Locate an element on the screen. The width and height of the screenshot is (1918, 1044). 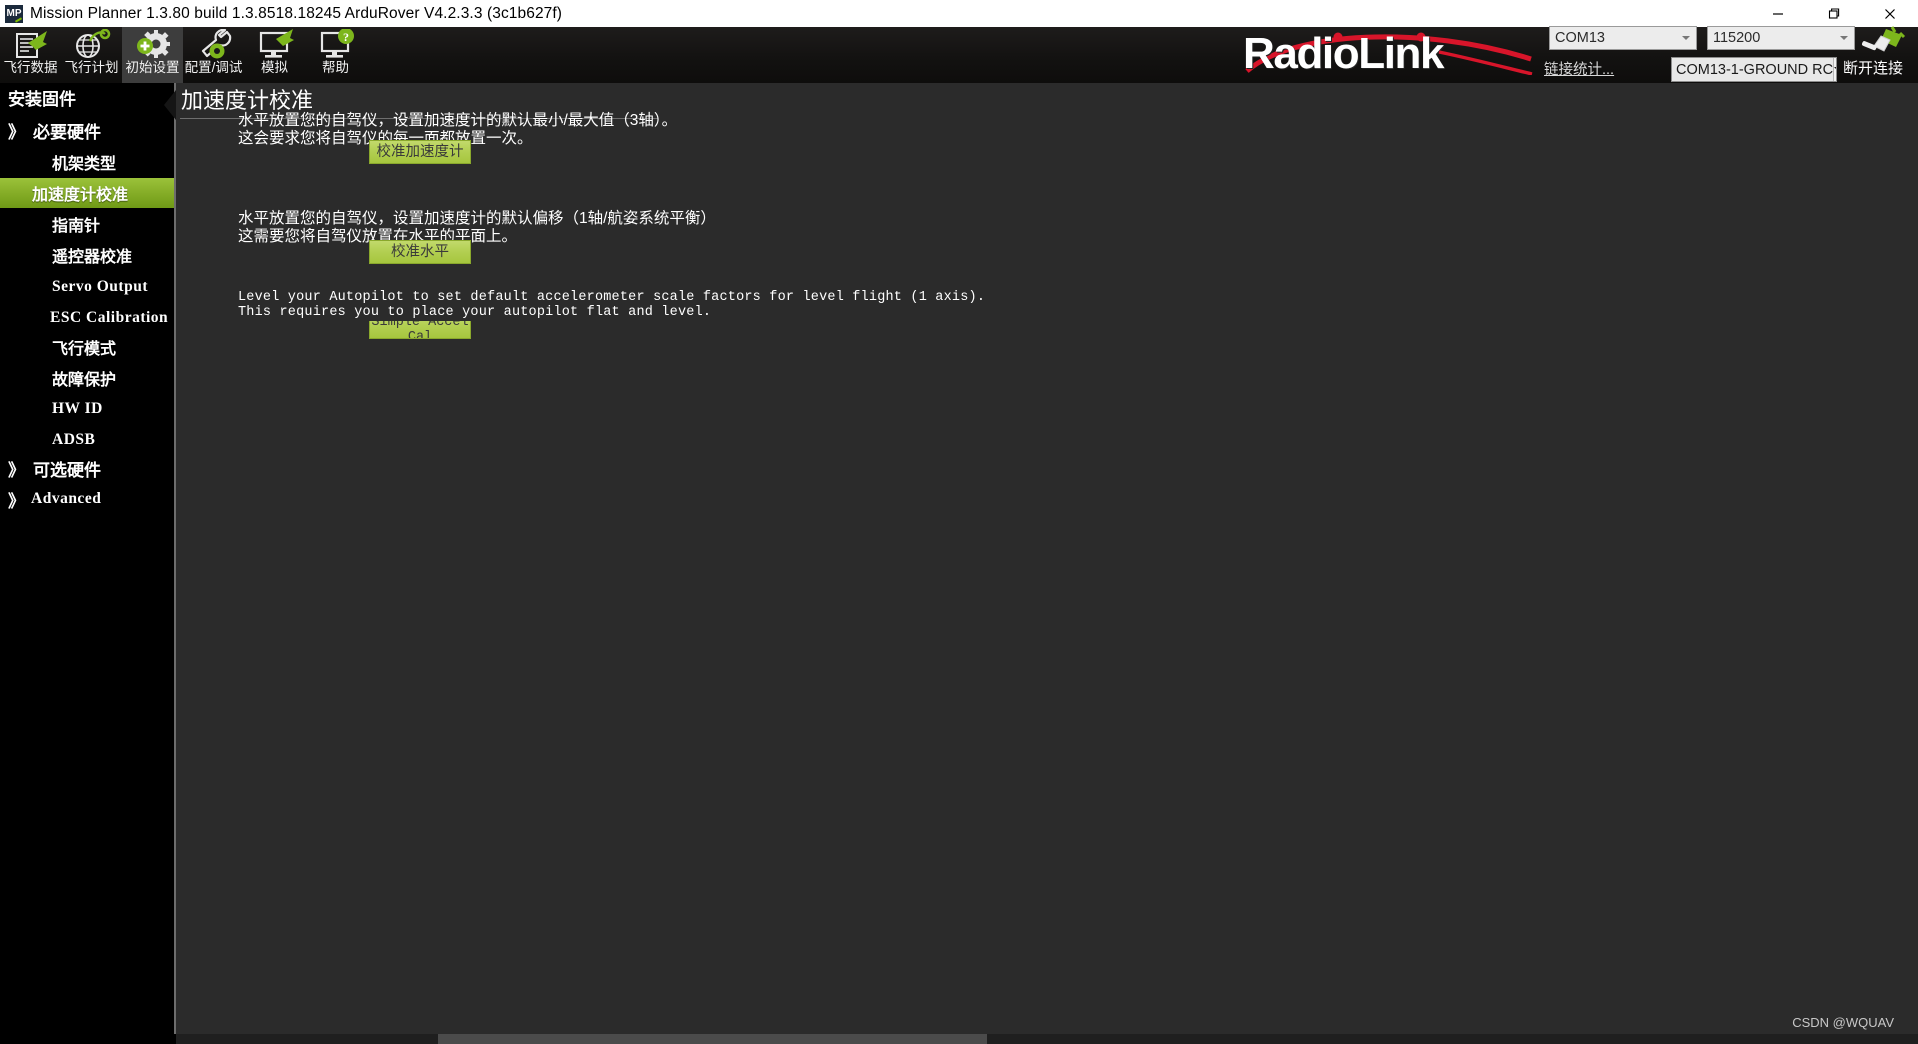
toolbar-item-flight-plan: 飞行计划 is located at coordinates (91, 55).